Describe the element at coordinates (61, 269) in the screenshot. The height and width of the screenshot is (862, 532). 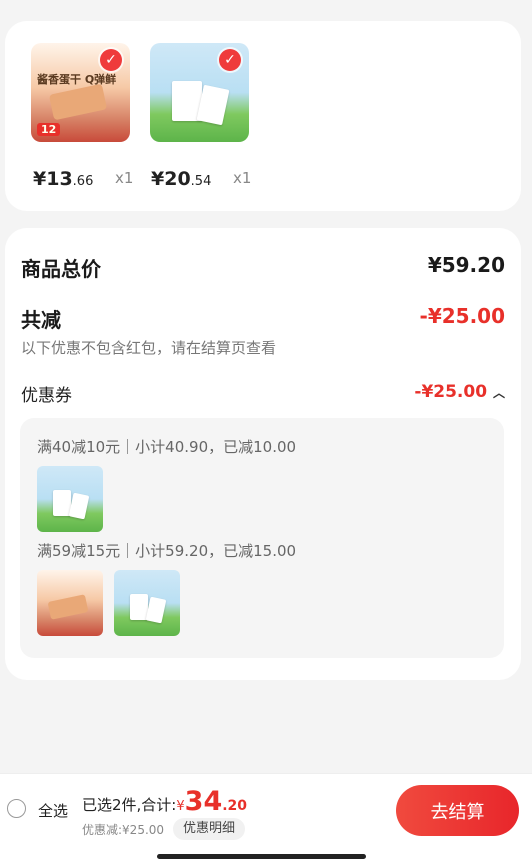
I see `total-label: 商品总价` at that location.